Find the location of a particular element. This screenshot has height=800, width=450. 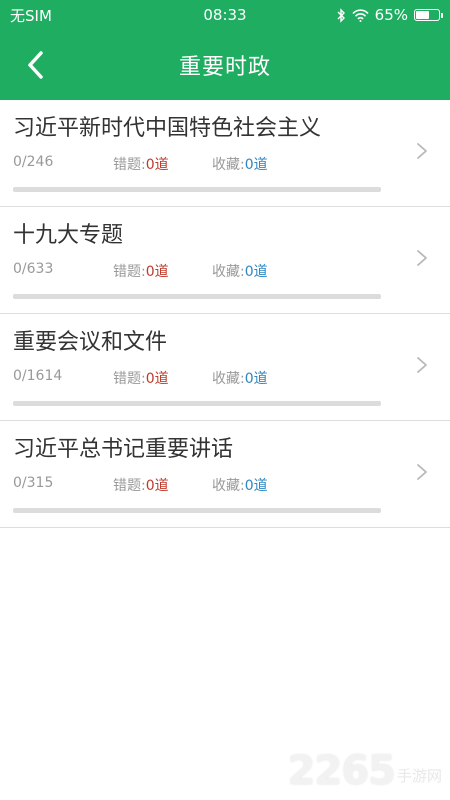

navigation-bar: 重要时政 is located at coordinates (225, 65).